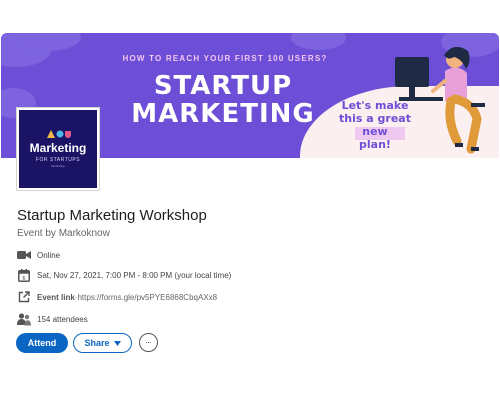 Image resolution: width=500 pixels, height=400 pixels. What do you see at coordinates (24, 297) in the screenshot?
I see `external-link-icon` at bounding box center [24, 297].